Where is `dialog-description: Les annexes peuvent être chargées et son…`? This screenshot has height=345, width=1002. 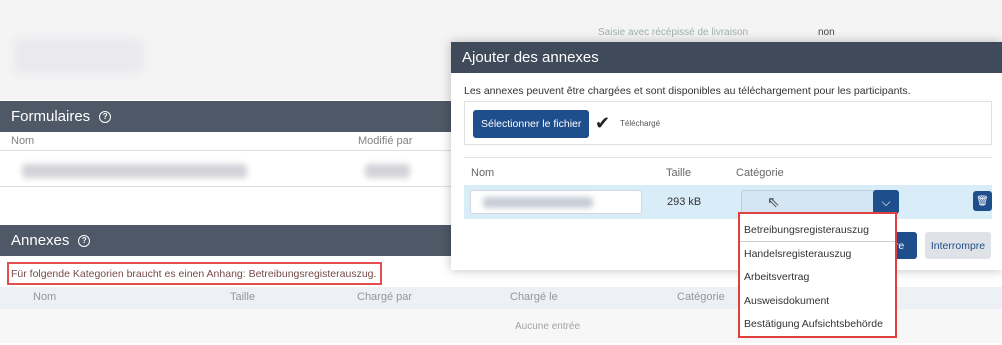 dialog-description: Les annexes peuvent être chargées et son… is located at coordinates (687, 91).